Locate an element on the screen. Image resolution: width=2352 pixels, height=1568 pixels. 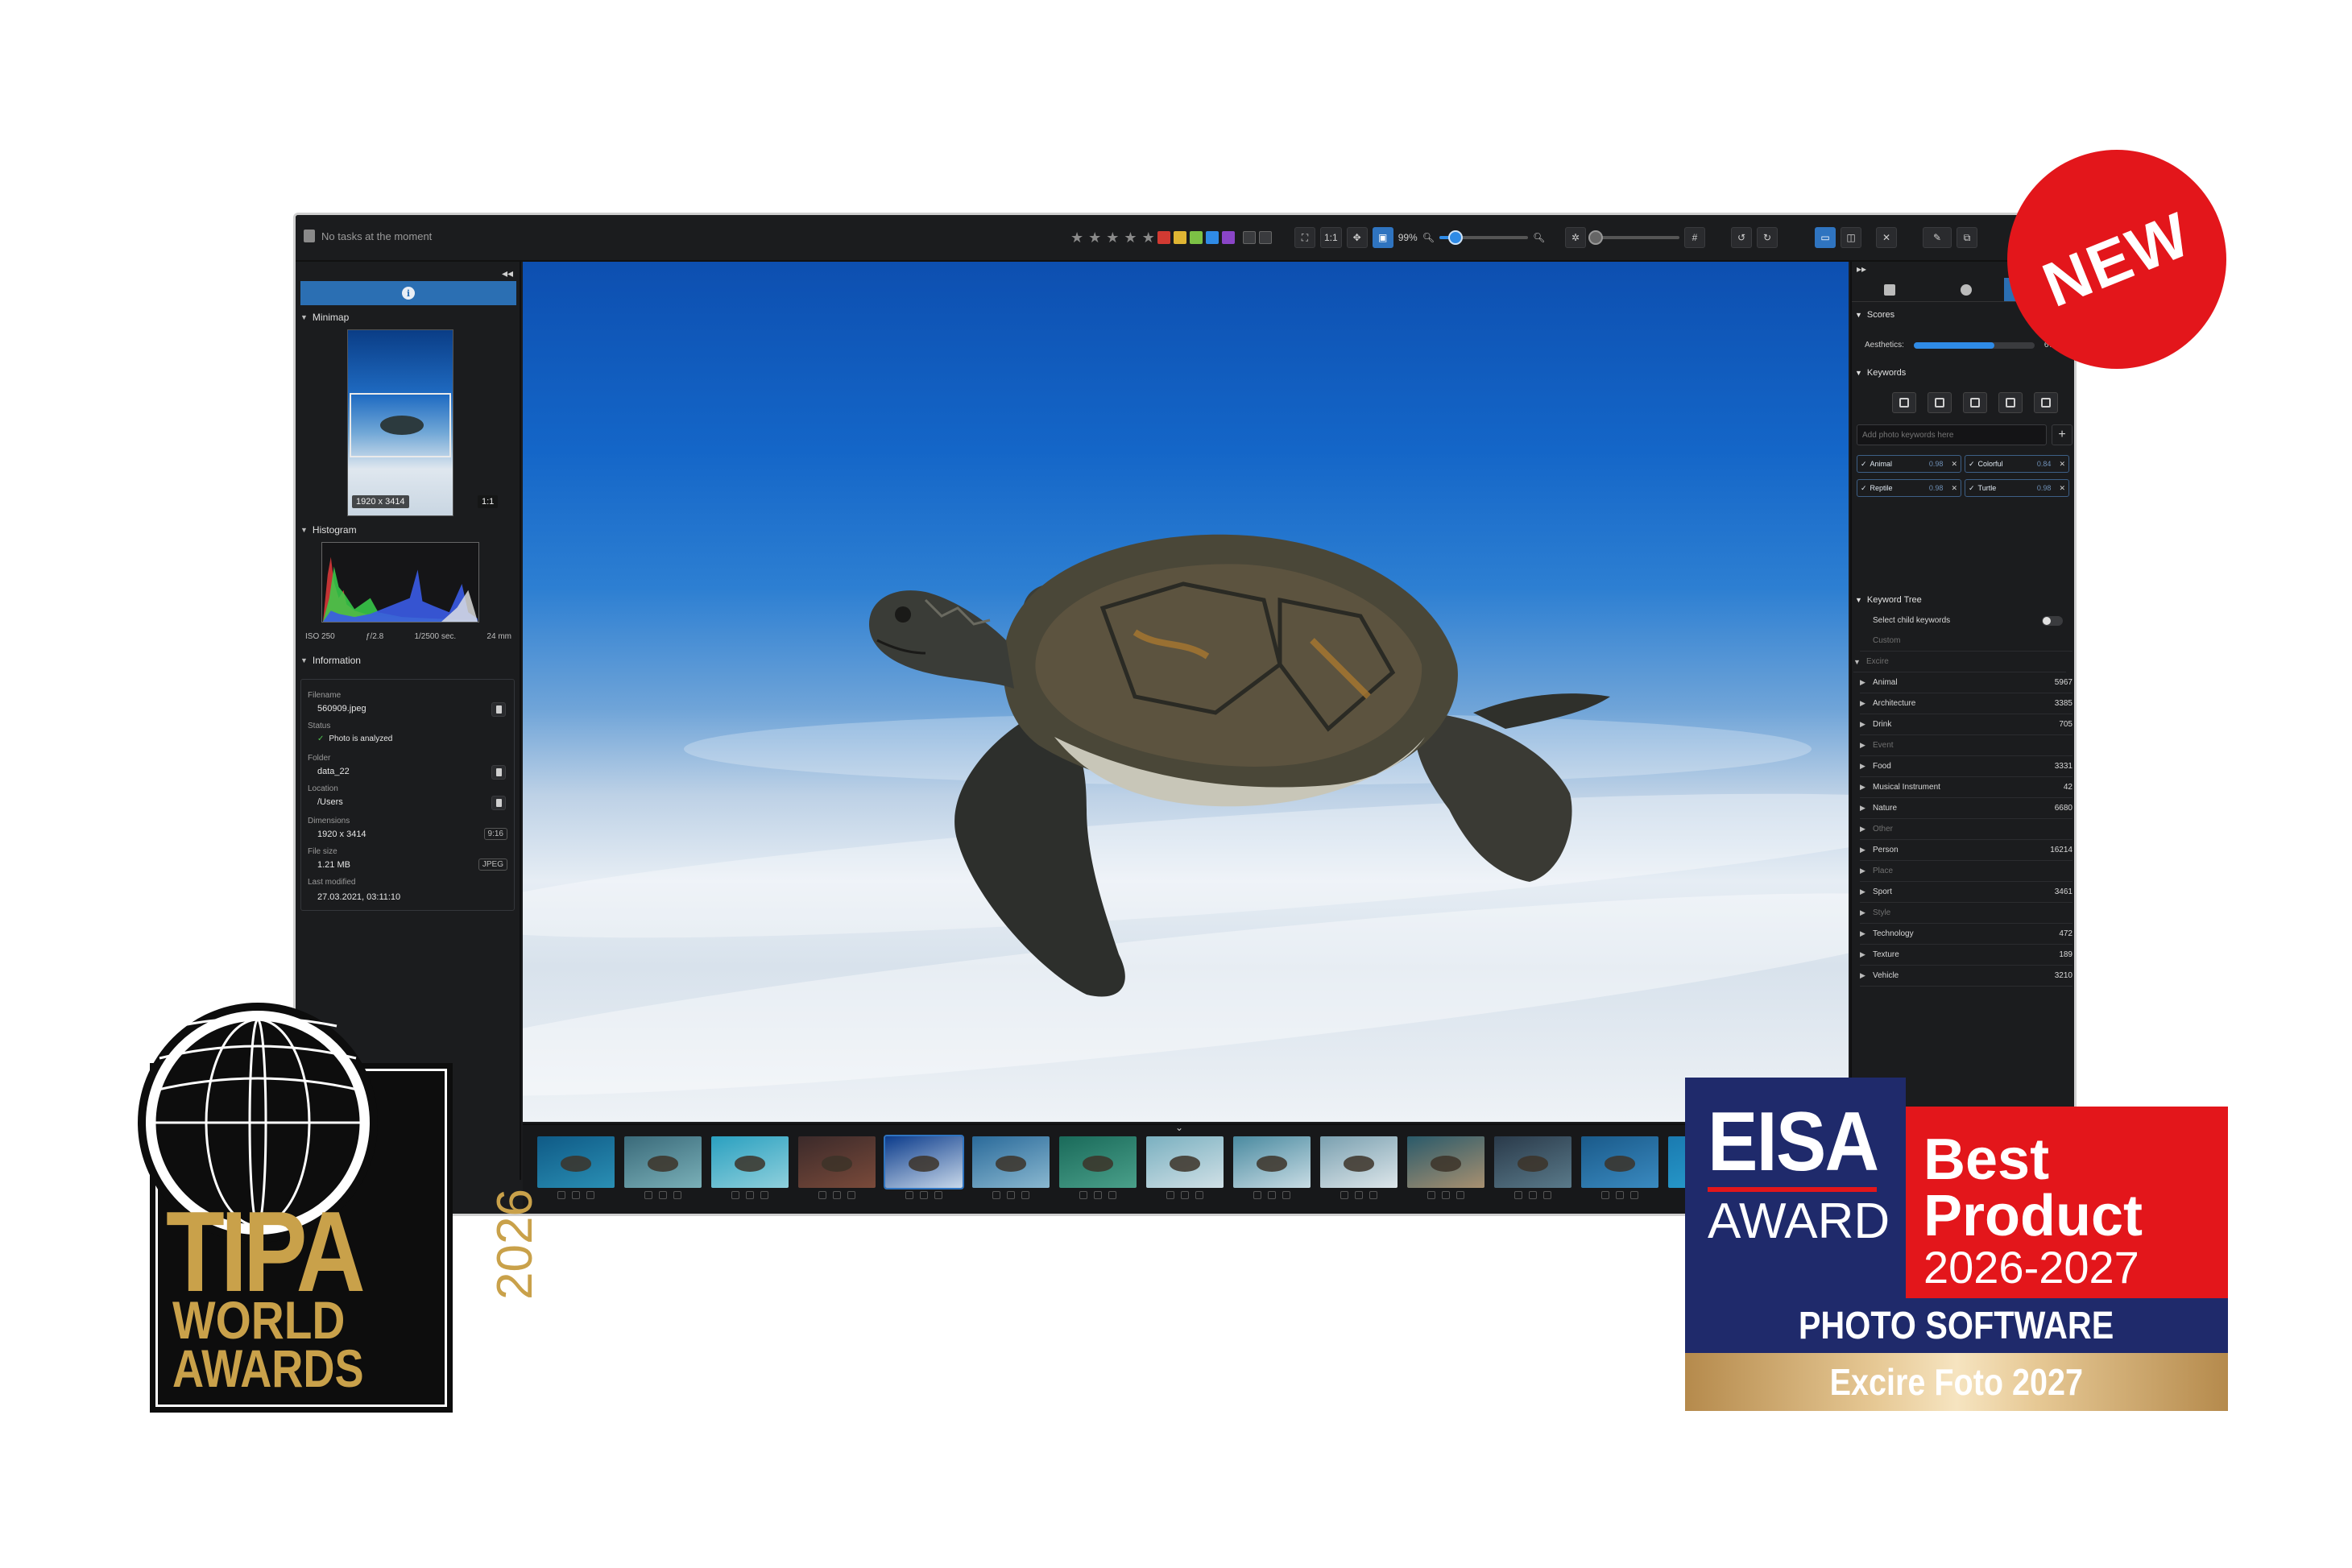
color-label-yellow is located at coordinates (1180, 238).